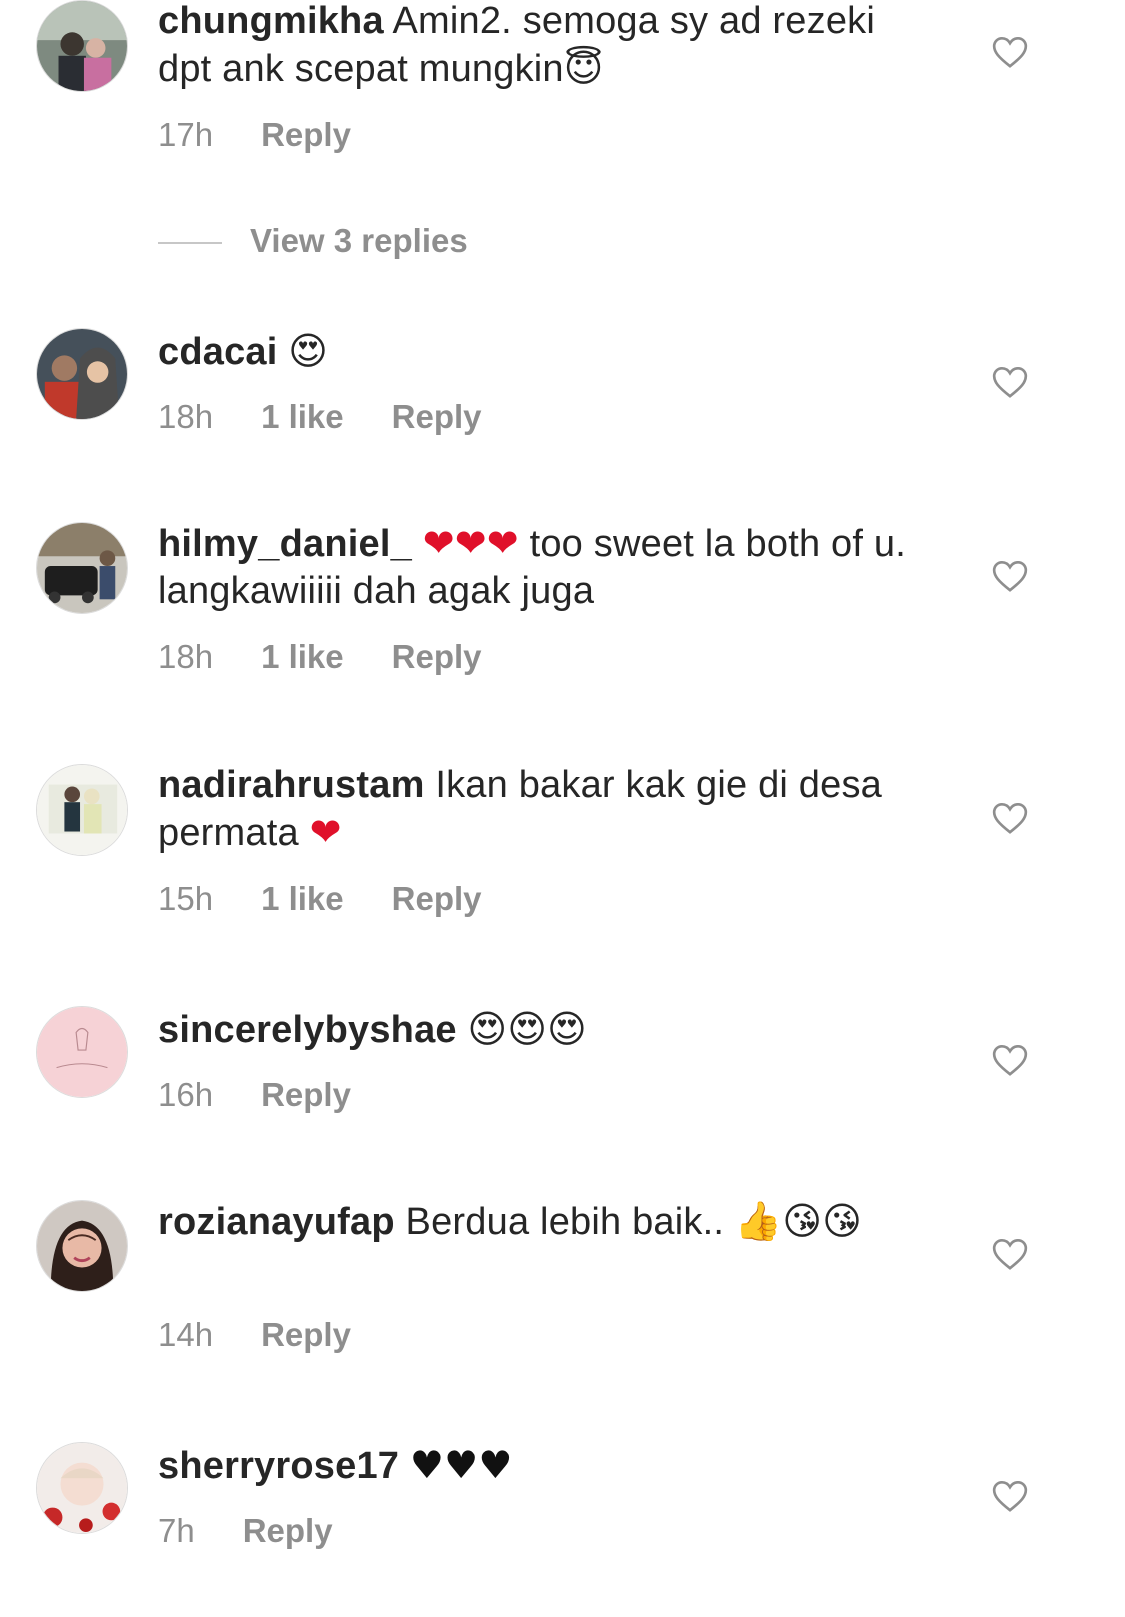 This screenshot has width=1125, height=1617. What do you see at coordinates (176, 1530) in the screenshot?
I see `comment-time: 7h` at bounding box center [176, 1530].